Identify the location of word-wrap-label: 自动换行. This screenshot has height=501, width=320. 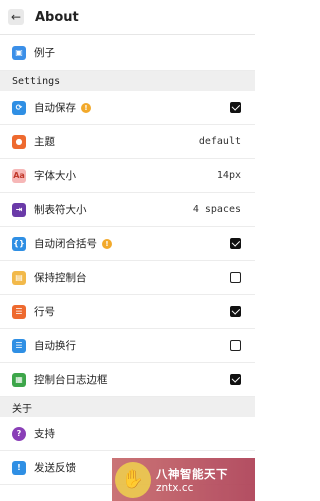
(55, 346).